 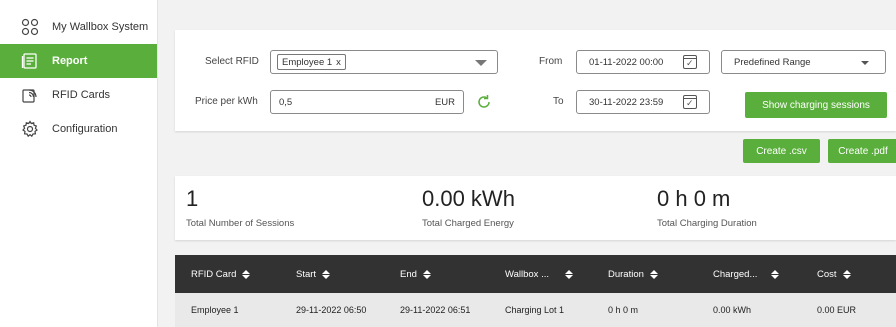 I want to click on price-per-kwh-input: 0,5 EUR, so click(x=367, y=102).